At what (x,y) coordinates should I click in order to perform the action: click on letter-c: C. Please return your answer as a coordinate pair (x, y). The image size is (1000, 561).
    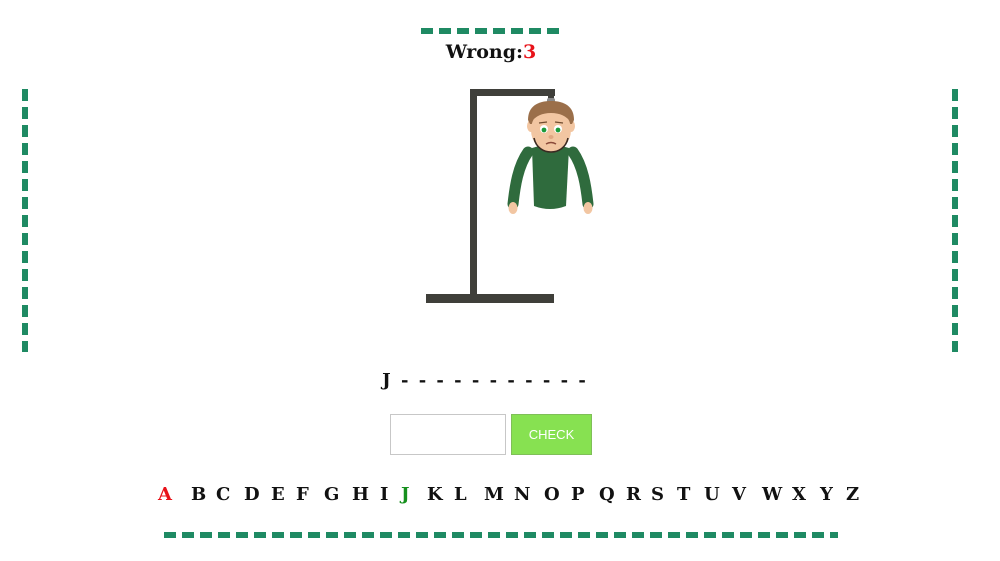
    Looking at the image, I should click on (223, 494).